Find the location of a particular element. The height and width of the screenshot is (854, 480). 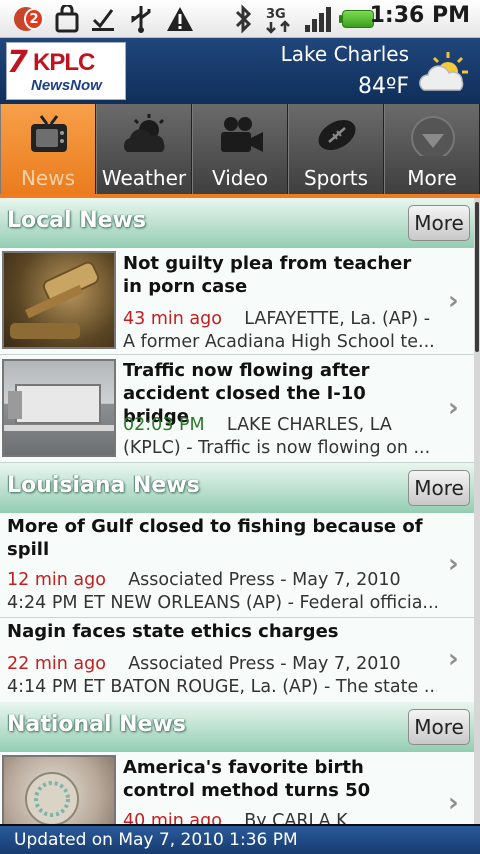

usb-icon is located at coordinates (141, 19).